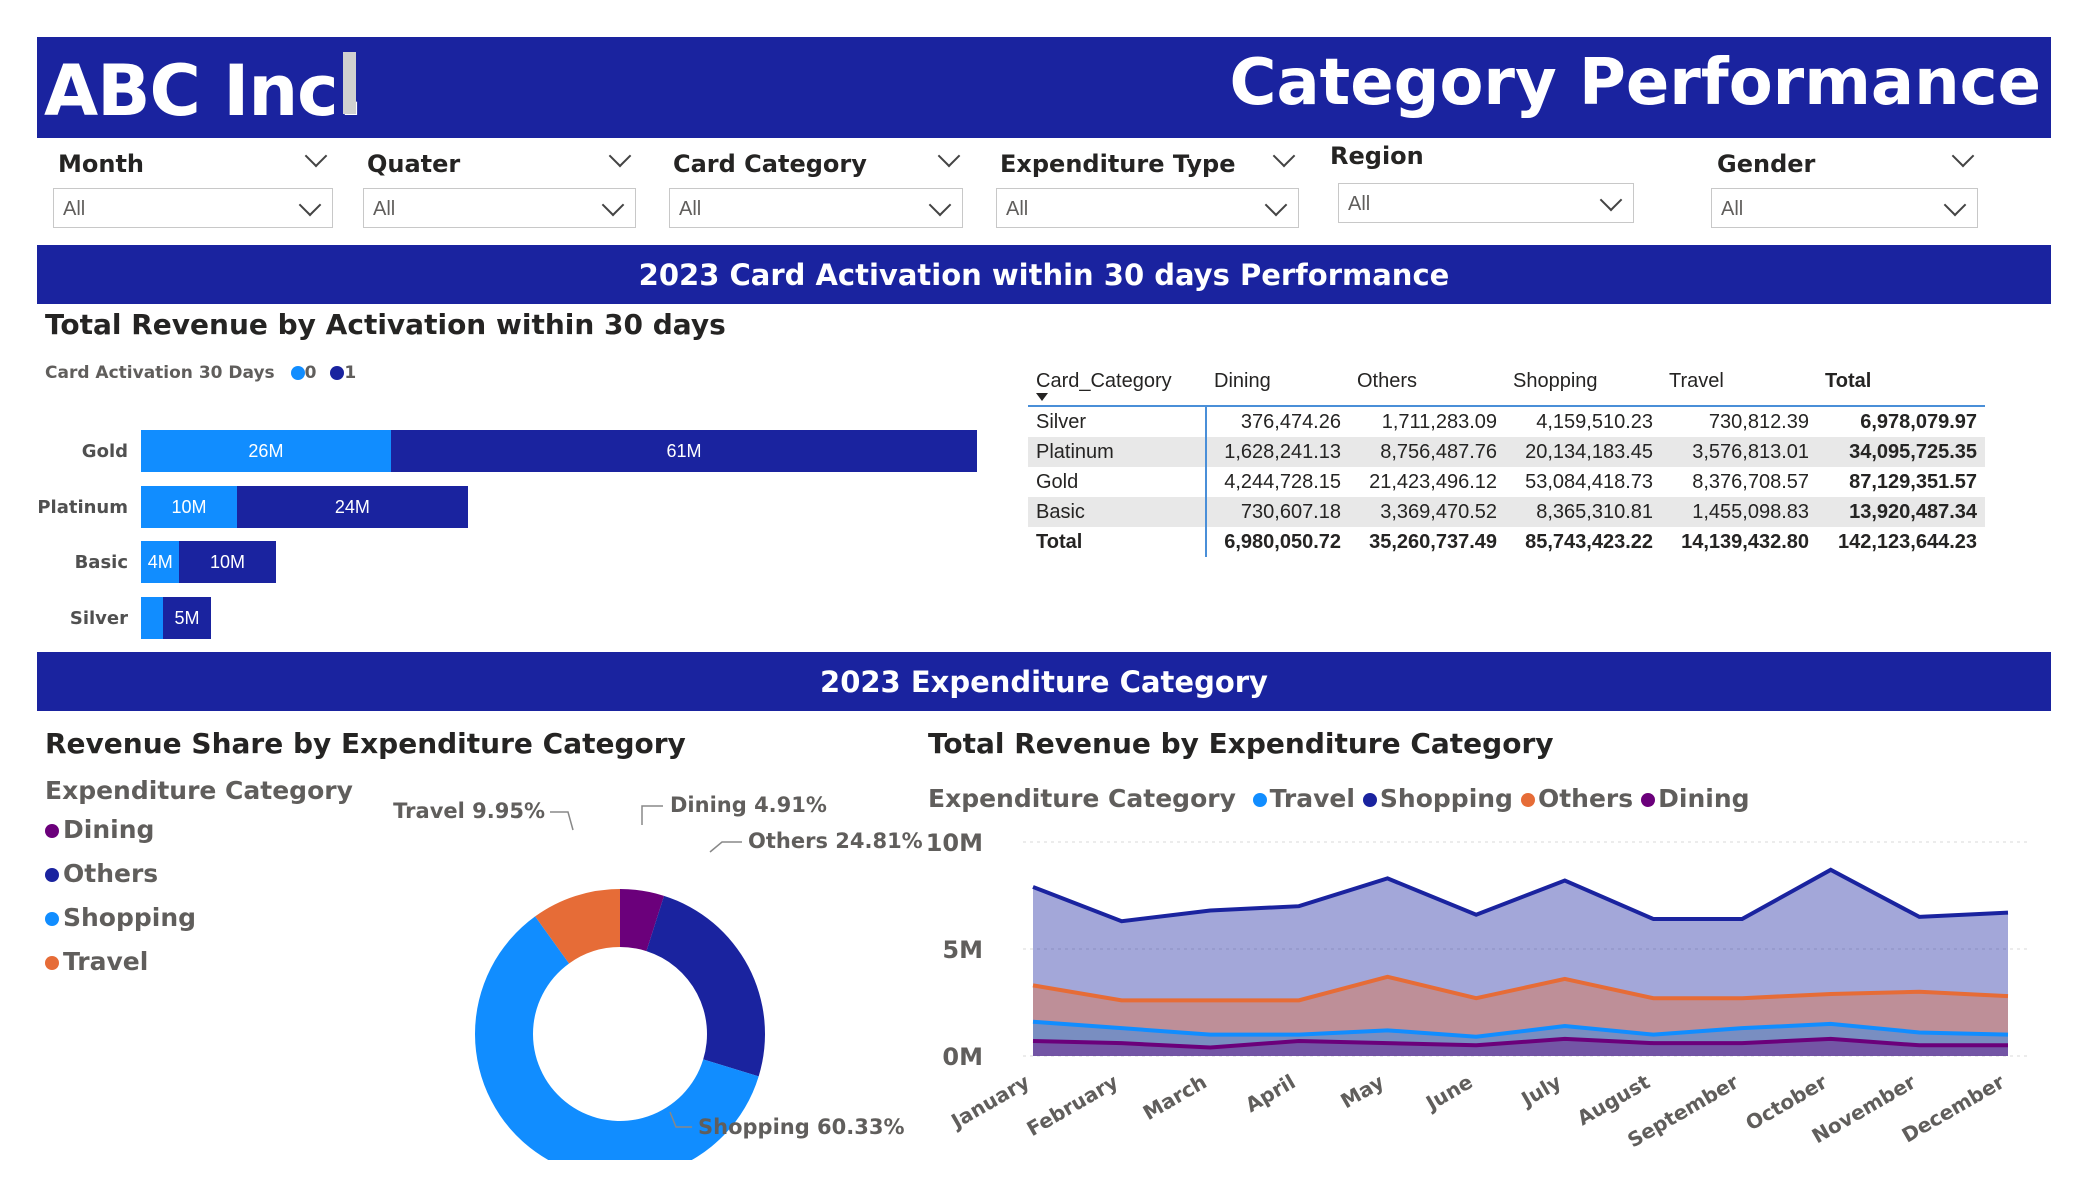 Image resolution: width=2075 pixels, height=1200 pixels. I want to click on bar-segment-gold-0: 26M, so click(266, 451).